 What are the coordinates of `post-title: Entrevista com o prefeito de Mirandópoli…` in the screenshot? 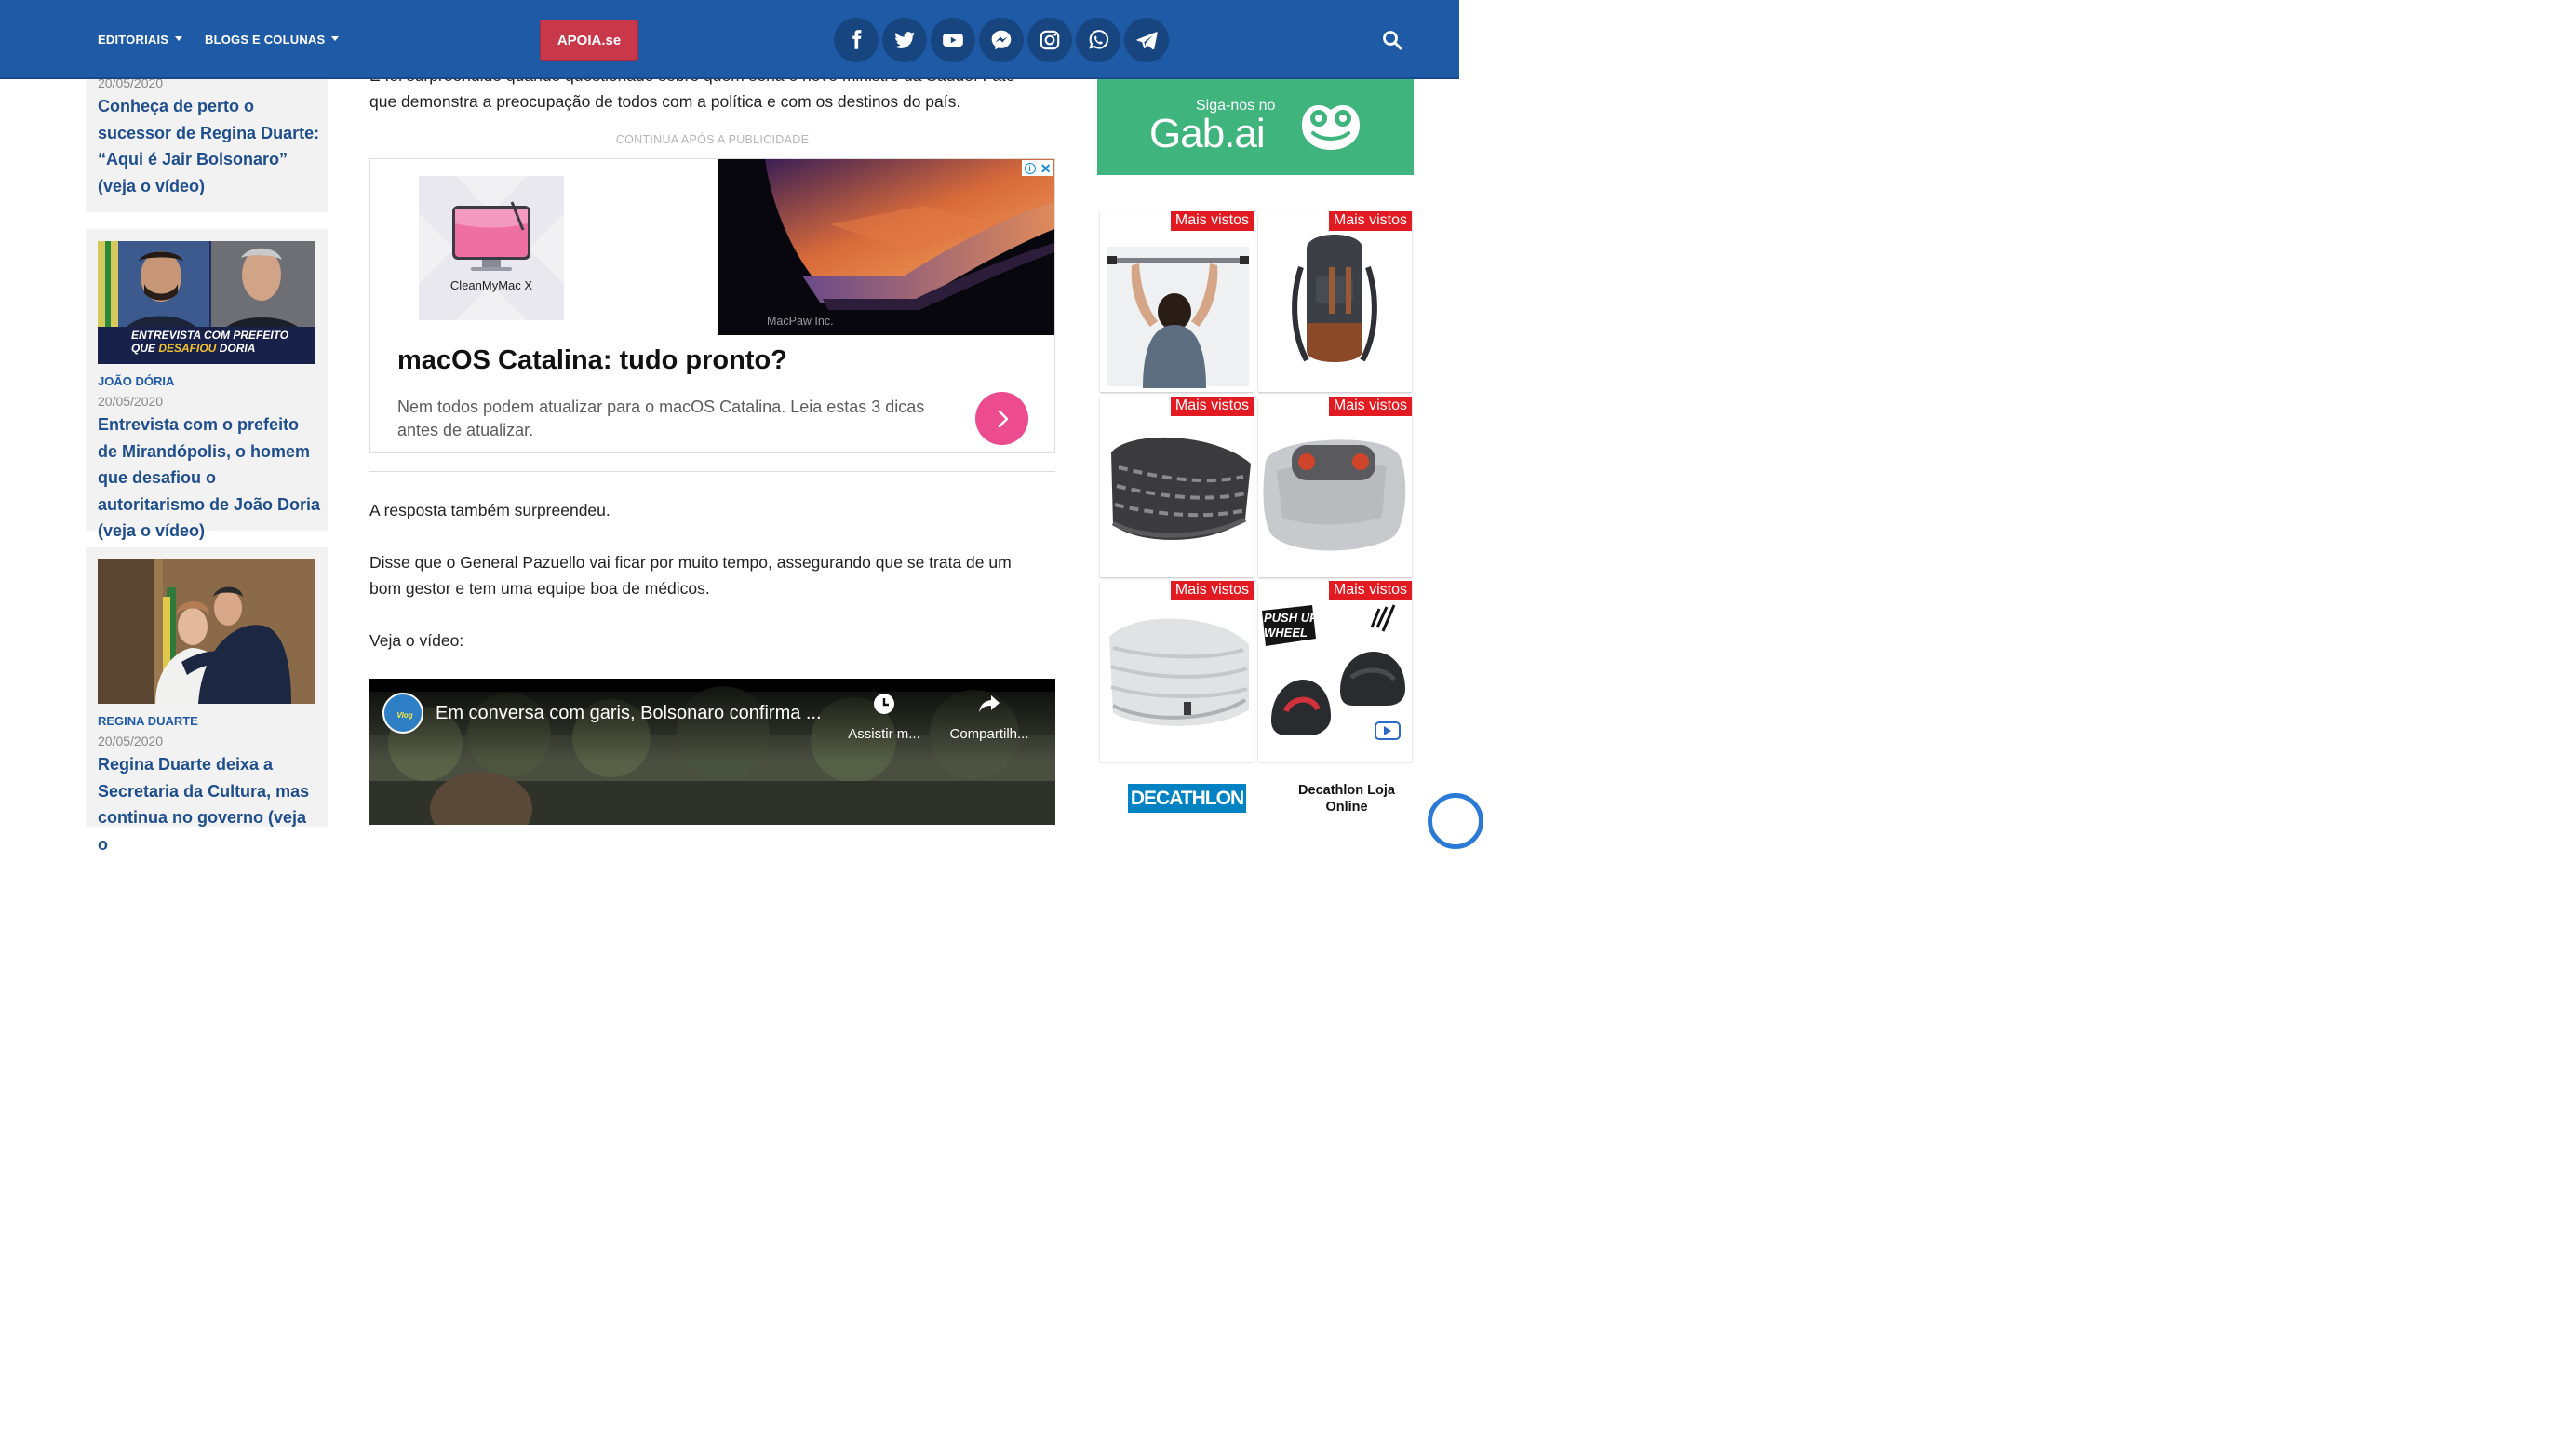 It's located at (209, 478).